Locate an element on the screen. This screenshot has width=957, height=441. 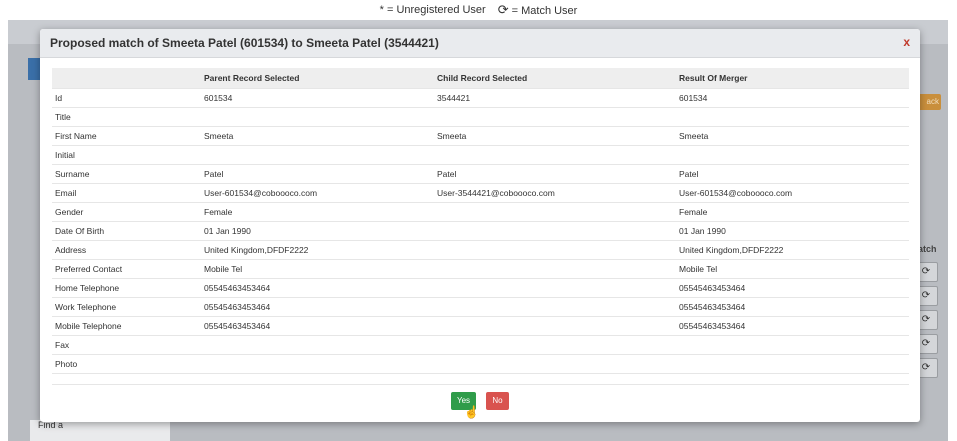
legend-match-label: = Match User is located at coordinates (544, 11).